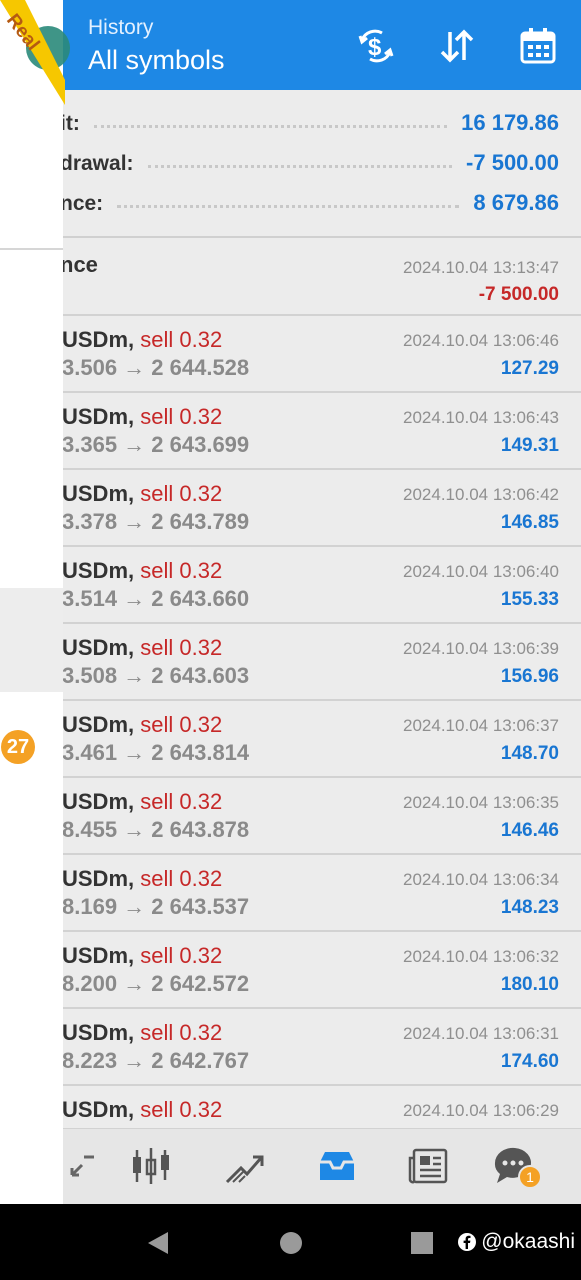 The image size is (581, 1280). I want to click on deal-prices: 3.506 → 2 644.528, so click(156, 367).